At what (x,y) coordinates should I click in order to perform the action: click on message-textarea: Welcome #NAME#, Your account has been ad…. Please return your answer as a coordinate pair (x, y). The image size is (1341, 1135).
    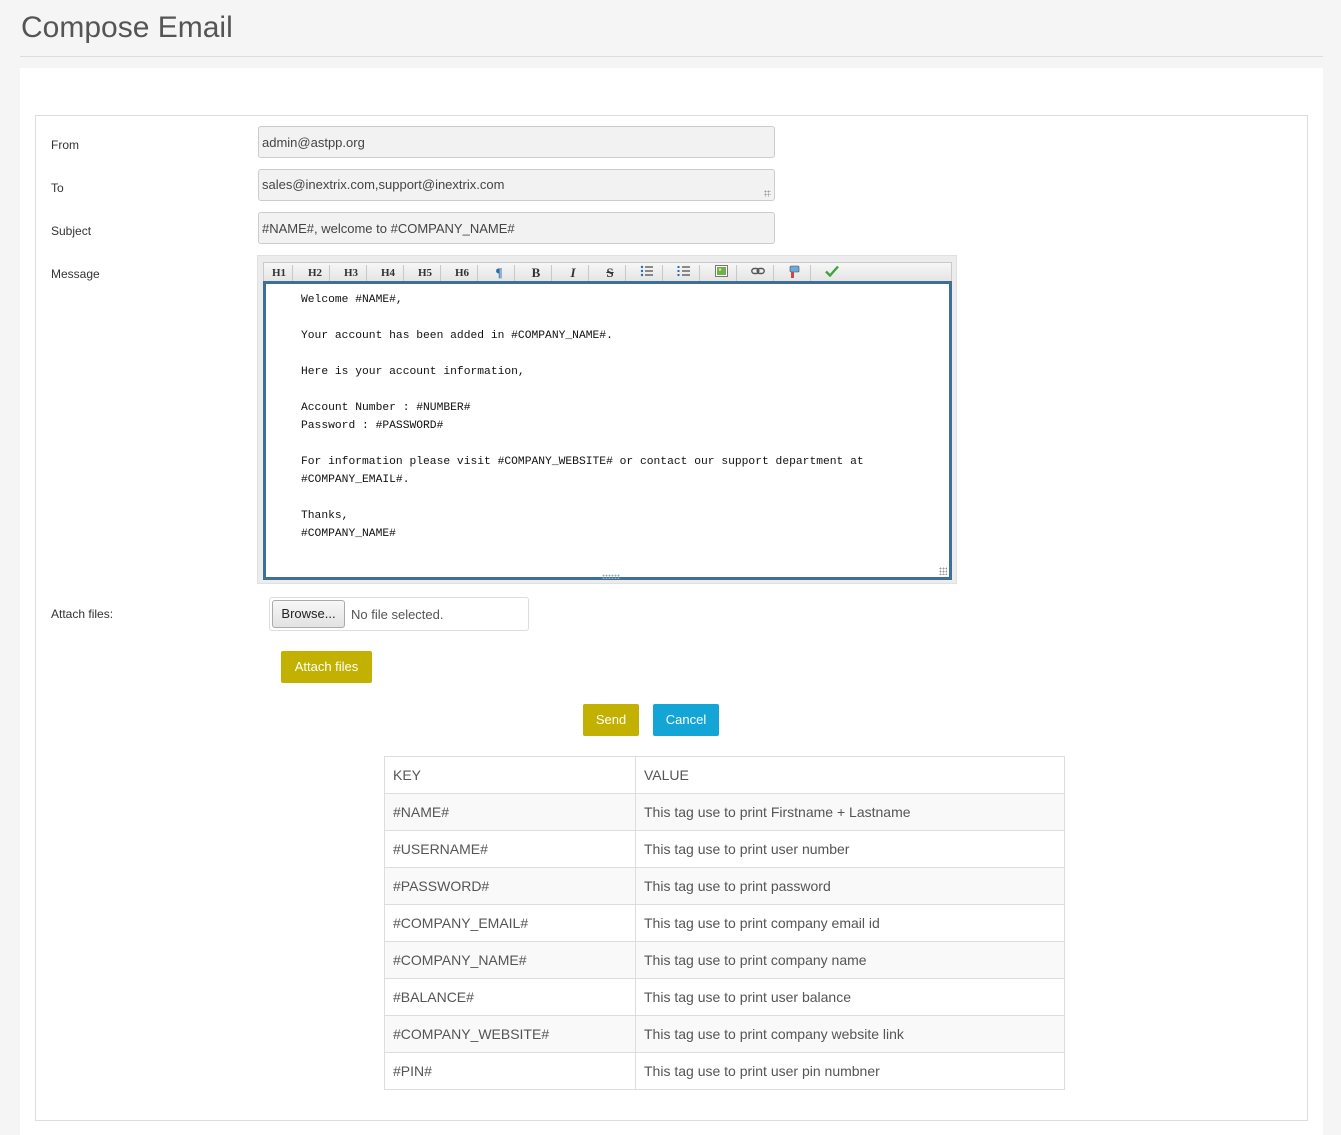
    Looking at the image, I should click on (607, 430).